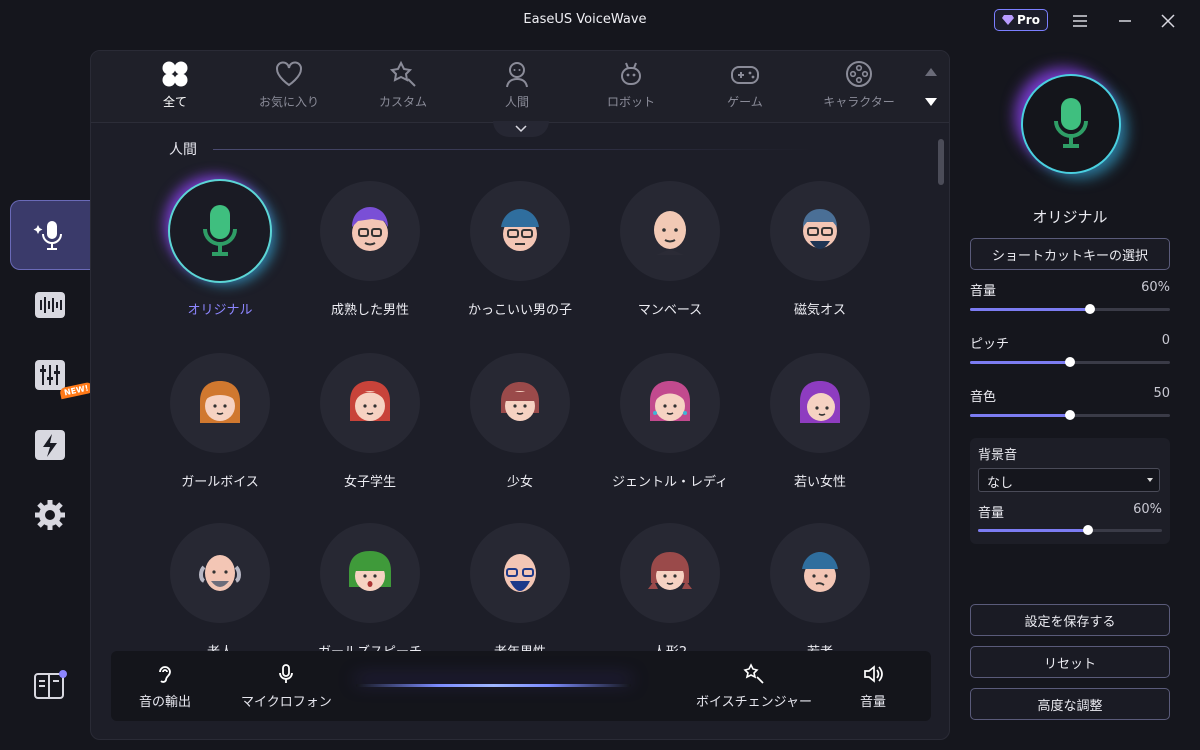 Image resolution: width=1200 pixels, height=750 pixels. Describe the element at coordinates (165, 686) in the screenshot. I see `audio-output-button: 音の輸出` at that location.